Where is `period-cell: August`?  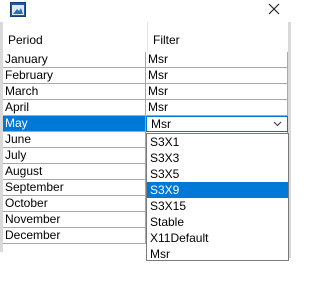 period-cell: August is located at coordinates (74, 172).